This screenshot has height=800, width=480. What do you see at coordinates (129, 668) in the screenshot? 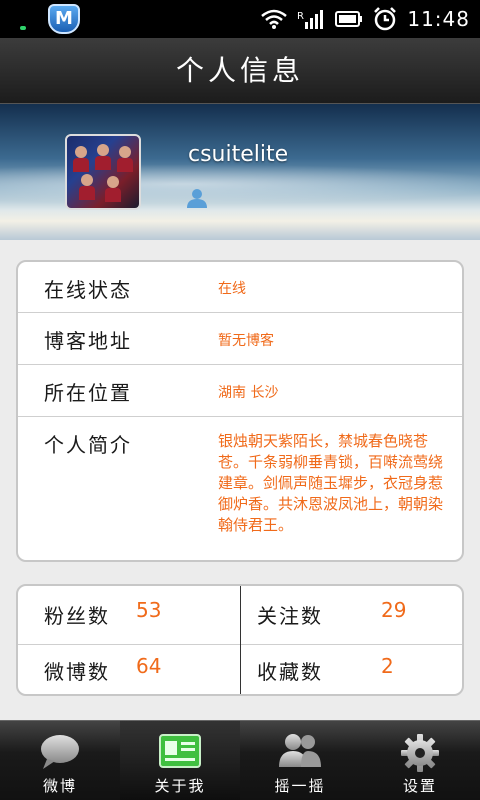
I see `stat-weibo: 微博数 64` at bounding box center [129, 668].